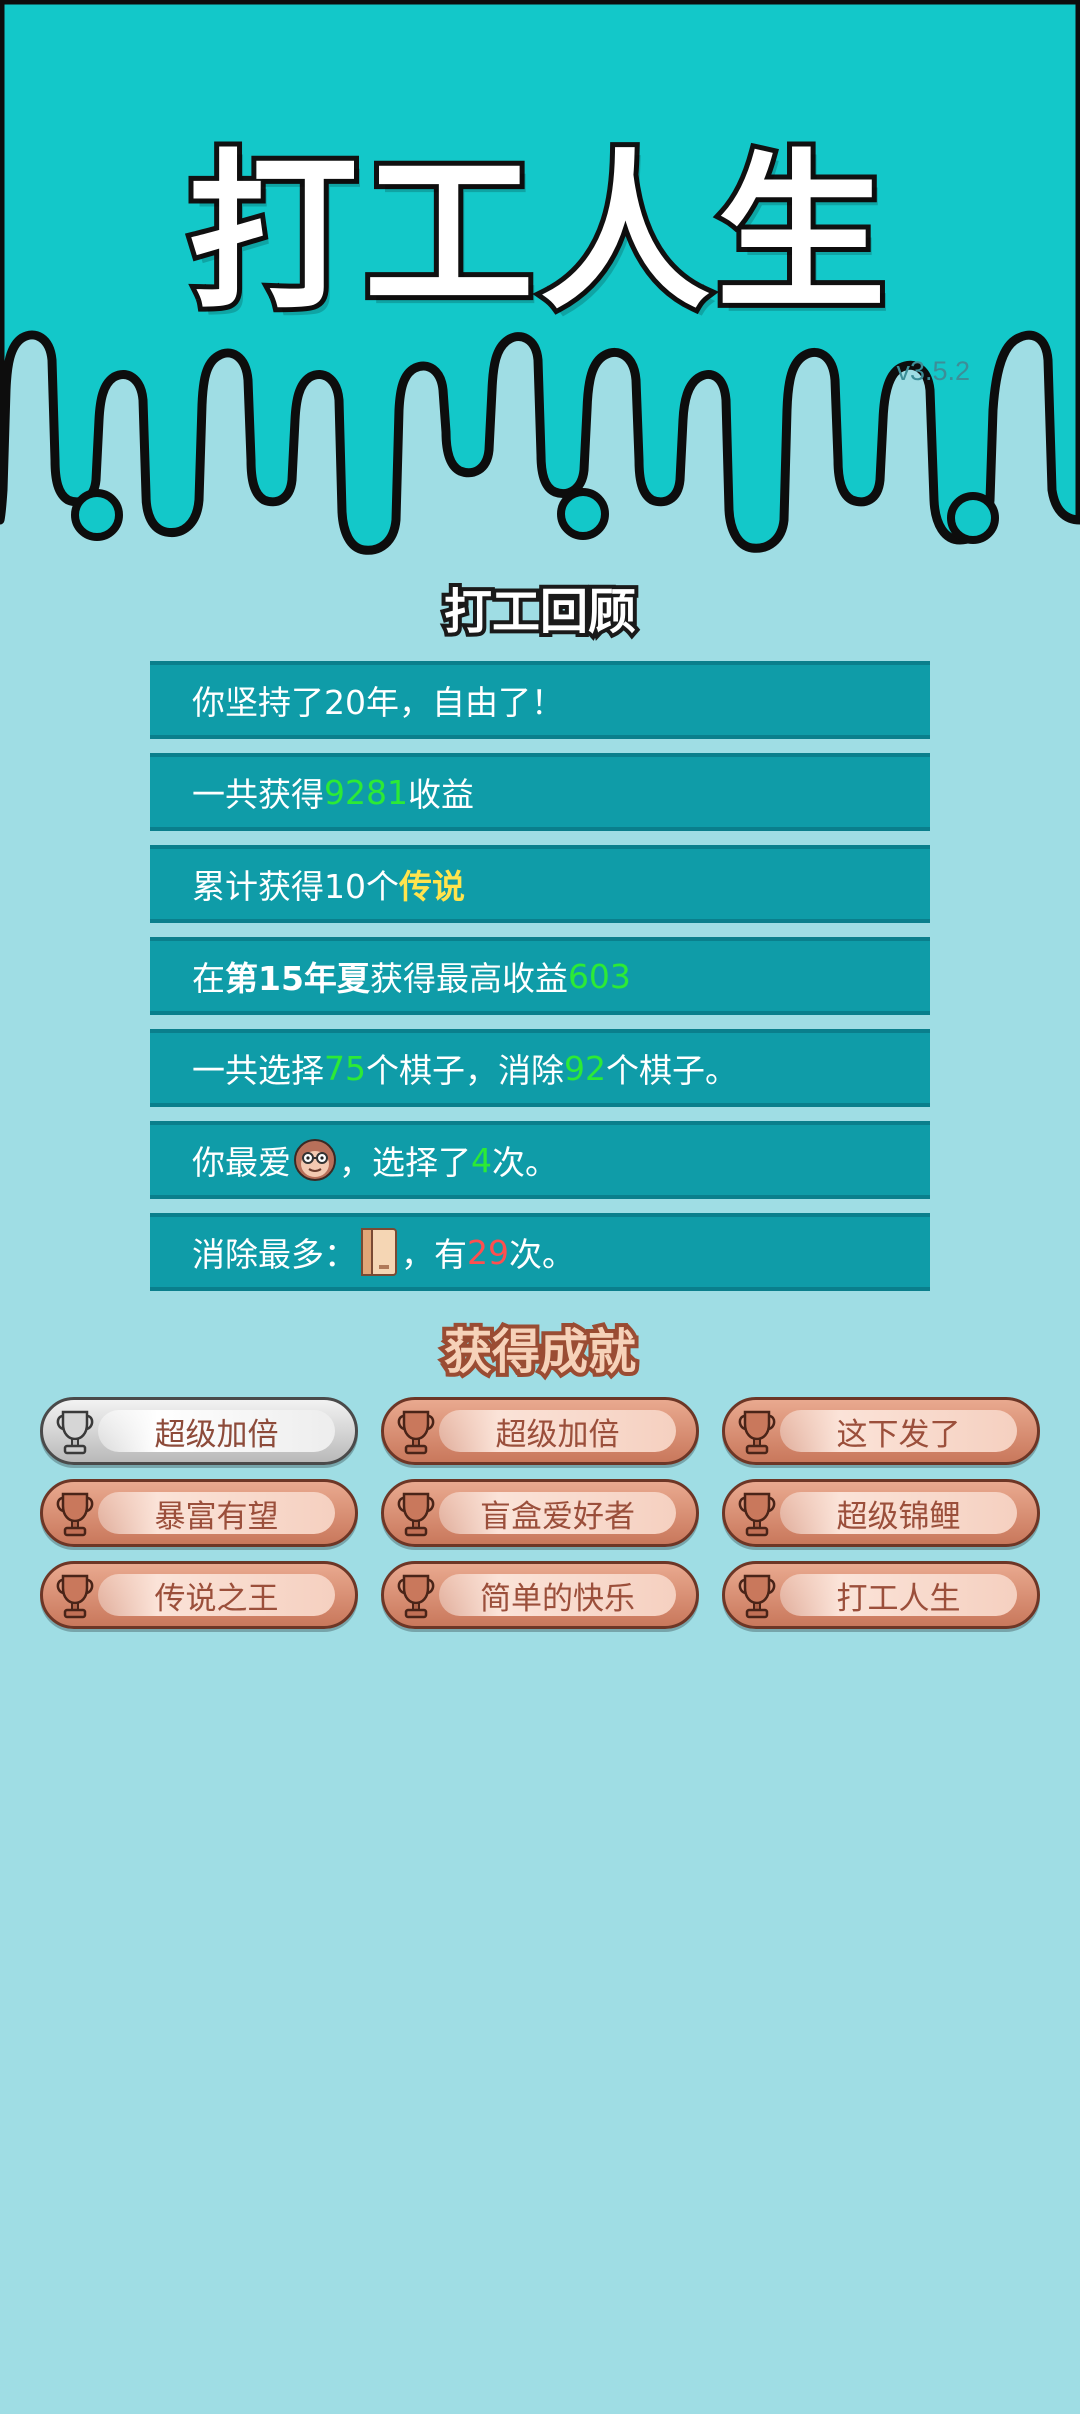 This screenshot has height=2414, width=1080. I want to click on achievements-title: 获得成就, so click(540, 1352).